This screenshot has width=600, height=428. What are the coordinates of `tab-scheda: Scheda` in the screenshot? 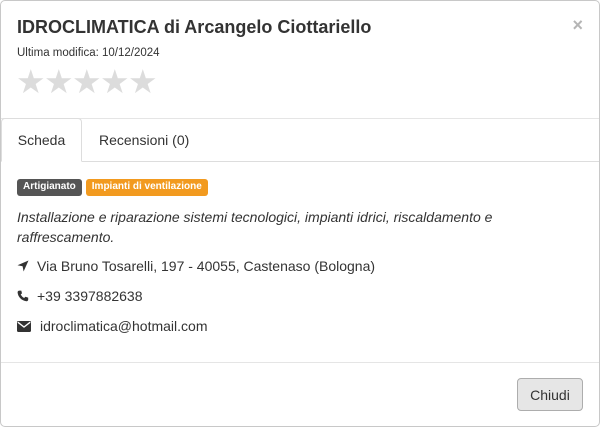 It's located at (41, 140).